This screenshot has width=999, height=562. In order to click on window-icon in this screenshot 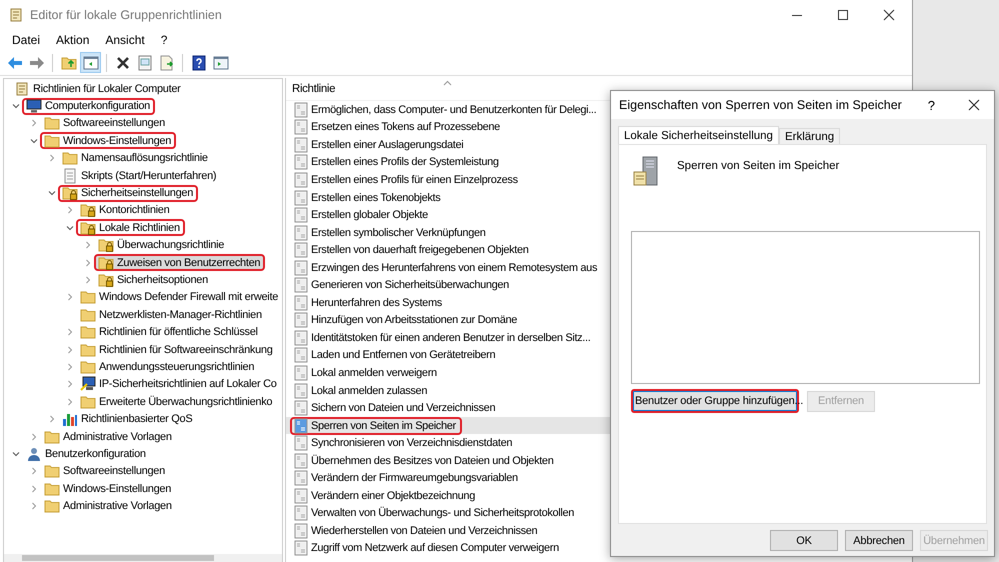, I will do `click(220, 62)`.